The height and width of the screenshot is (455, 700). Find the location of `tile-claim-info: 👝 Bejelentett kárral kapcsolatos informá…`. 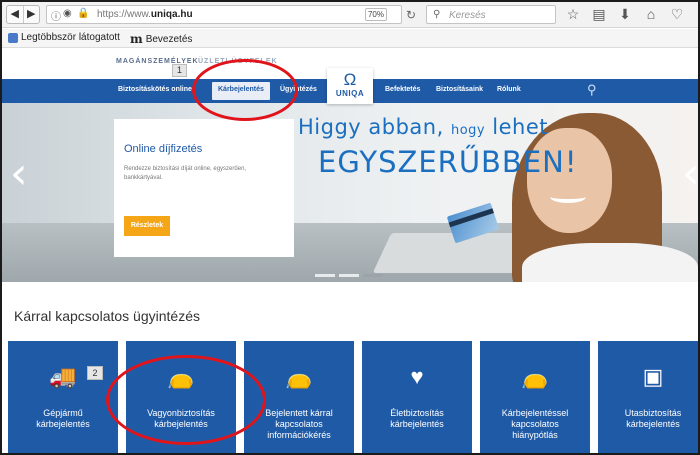

tile-claim-info: 👝 Bejelentett kárral kapcsolatos informá… is located at coordinates (299, 397).